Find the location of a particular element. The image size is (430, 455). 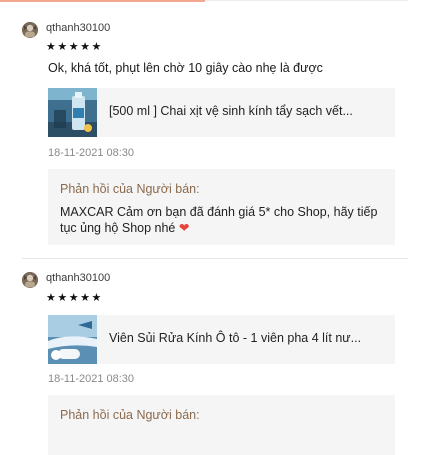

user-avatar-icon is located at coordinates (30, 280).